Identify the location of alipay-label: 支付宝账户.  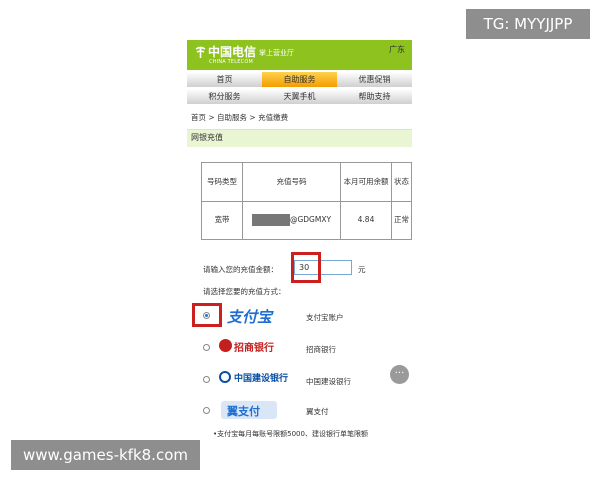
(325, 317).